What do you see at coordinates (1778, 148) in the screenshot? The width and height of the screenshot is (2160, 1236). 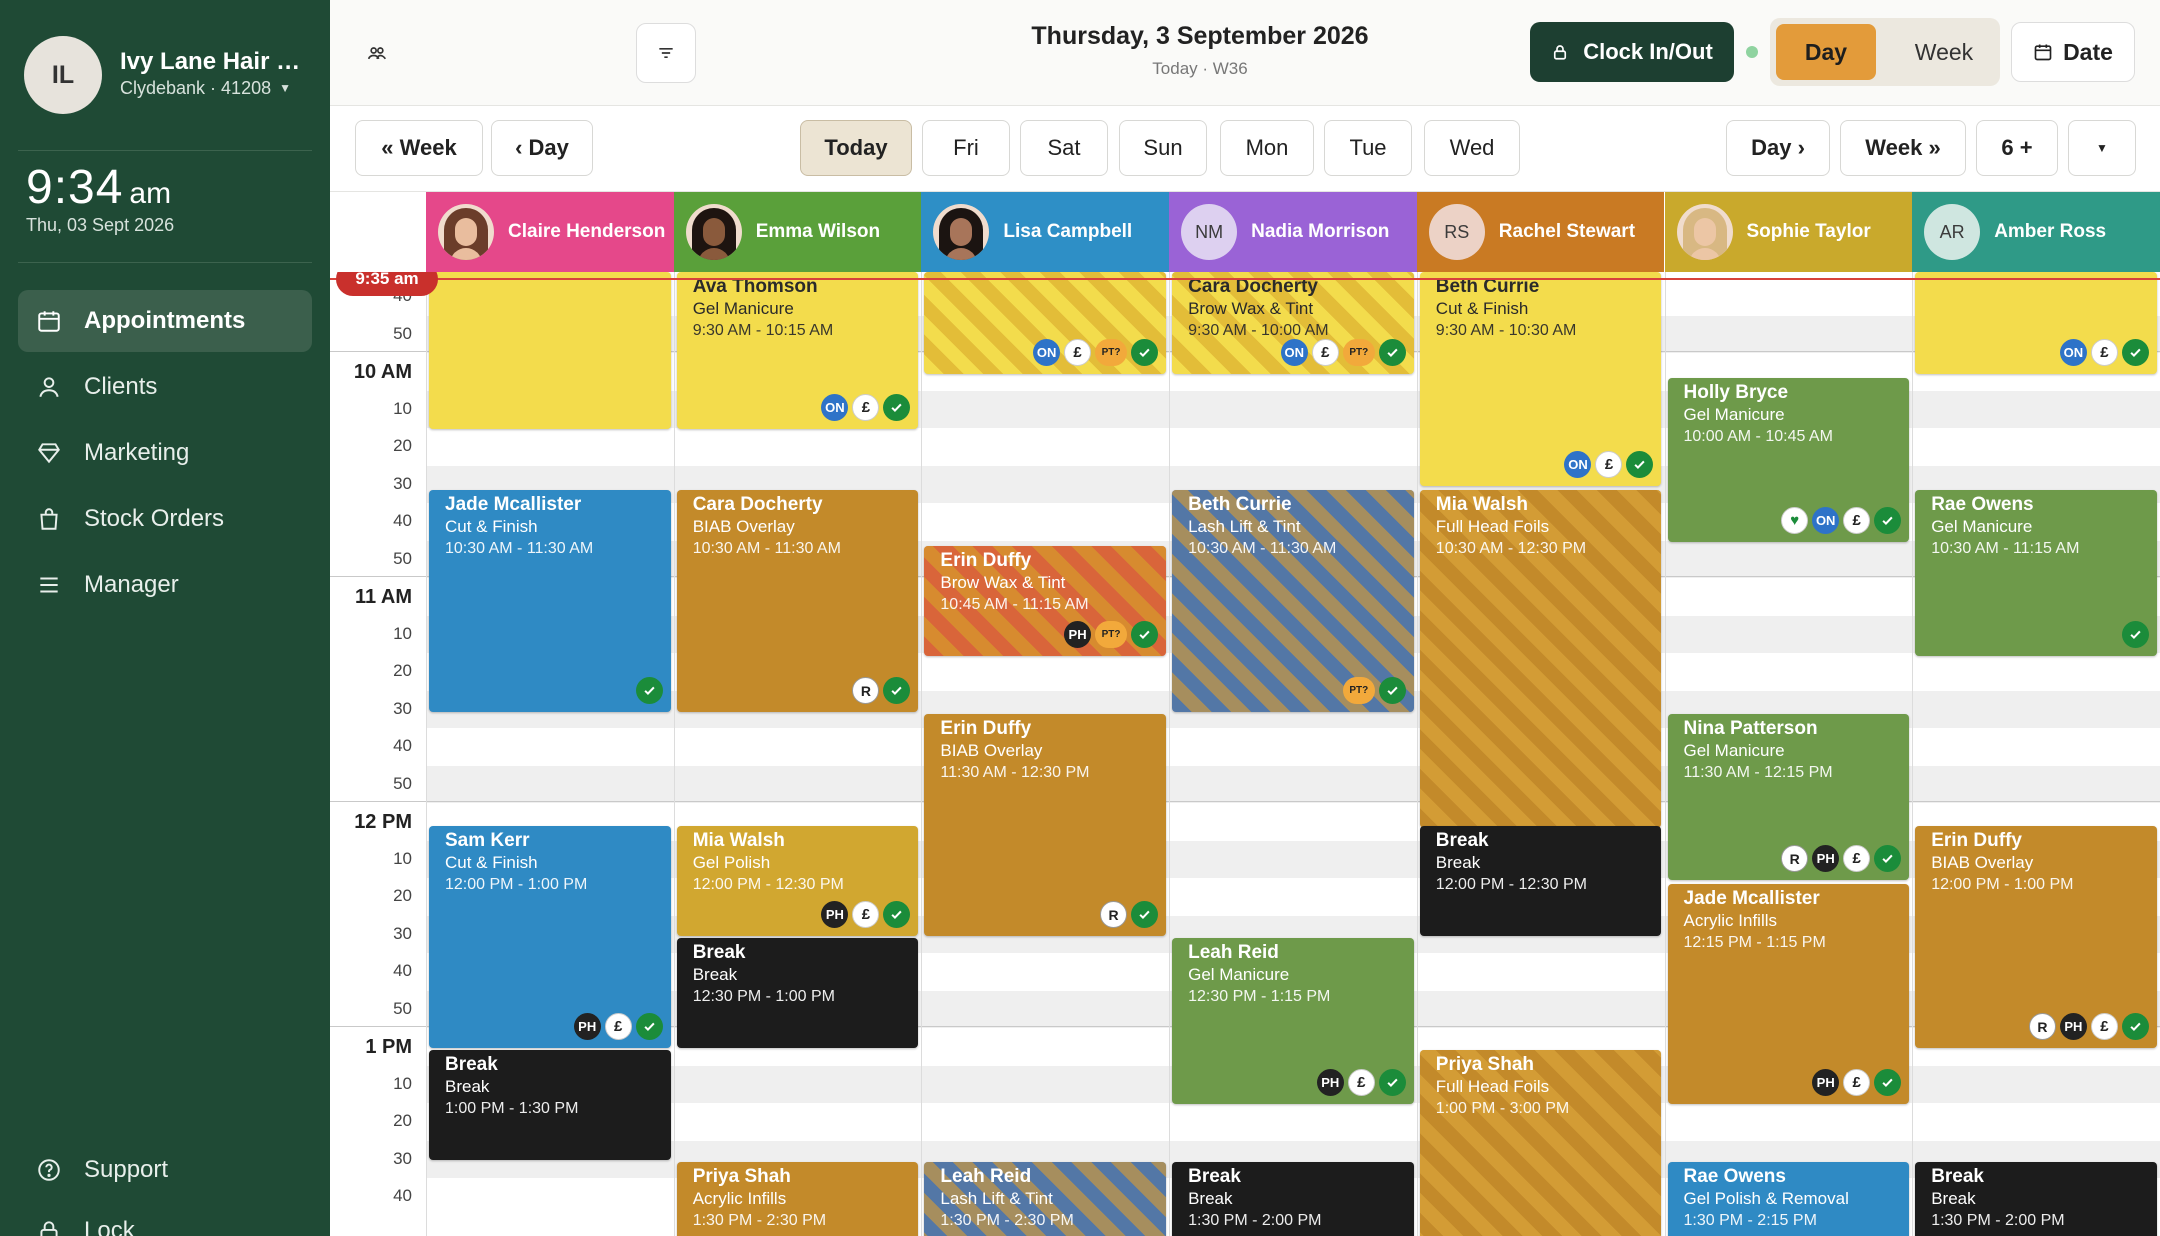 I see `next-day-button: Day ›` at bounding box center [1778, 148].